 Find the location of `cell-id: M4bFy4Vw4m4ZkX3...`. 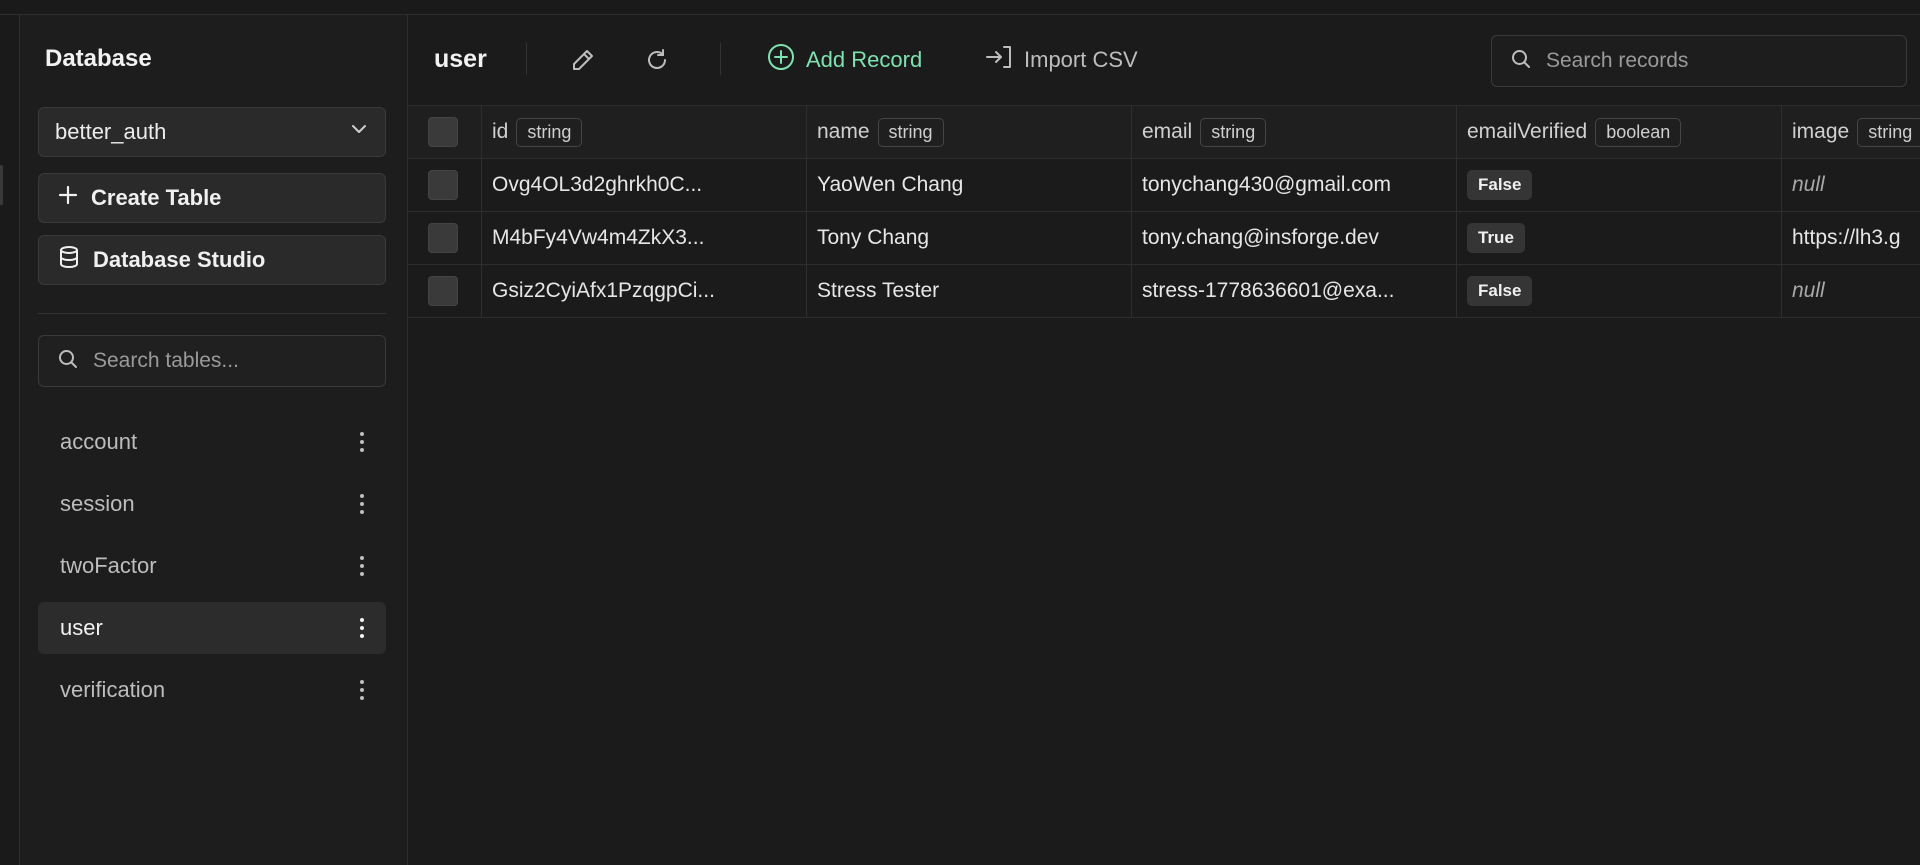

cell-id: M4bFy4Vw4m4ZkX3... is located at coordinates (644, 238).